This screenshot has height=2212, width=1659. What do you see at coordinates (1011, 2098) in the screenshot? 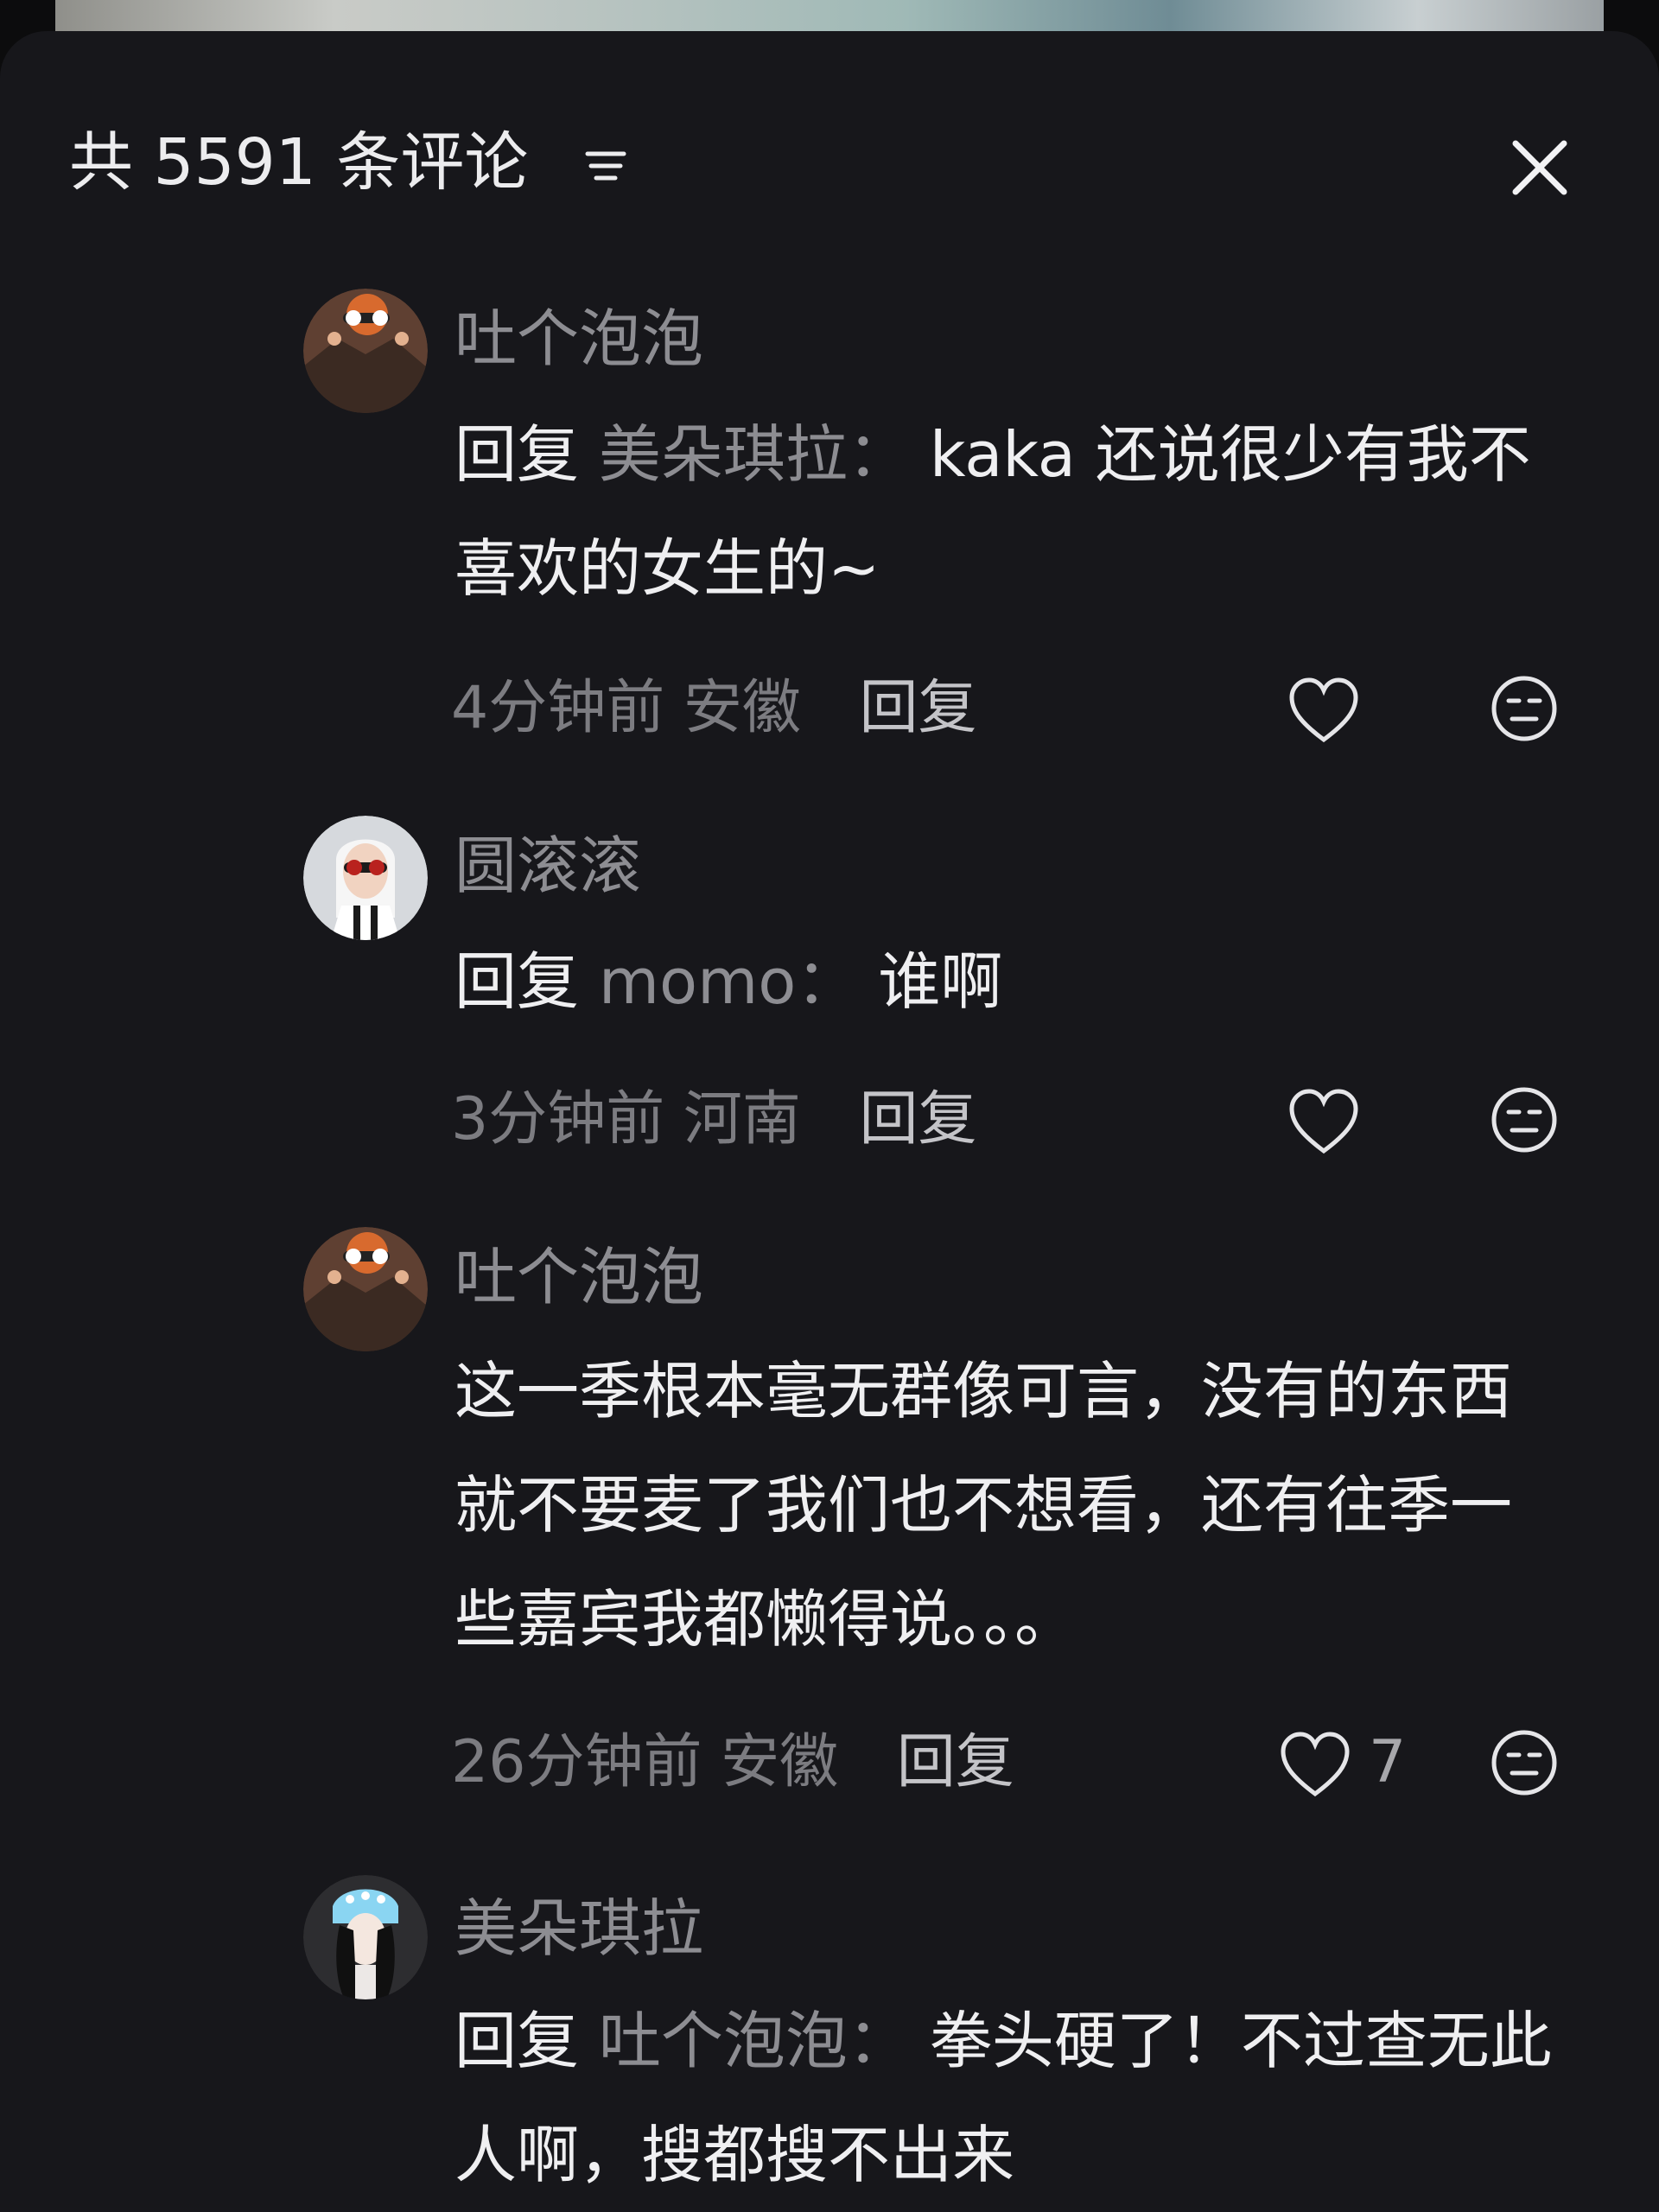
I see `comment-content: 回复 吐个泡泡： 拳头硬了！不过查无此人啊，搜都搜不出来` at bounding box center [1011, 2098].